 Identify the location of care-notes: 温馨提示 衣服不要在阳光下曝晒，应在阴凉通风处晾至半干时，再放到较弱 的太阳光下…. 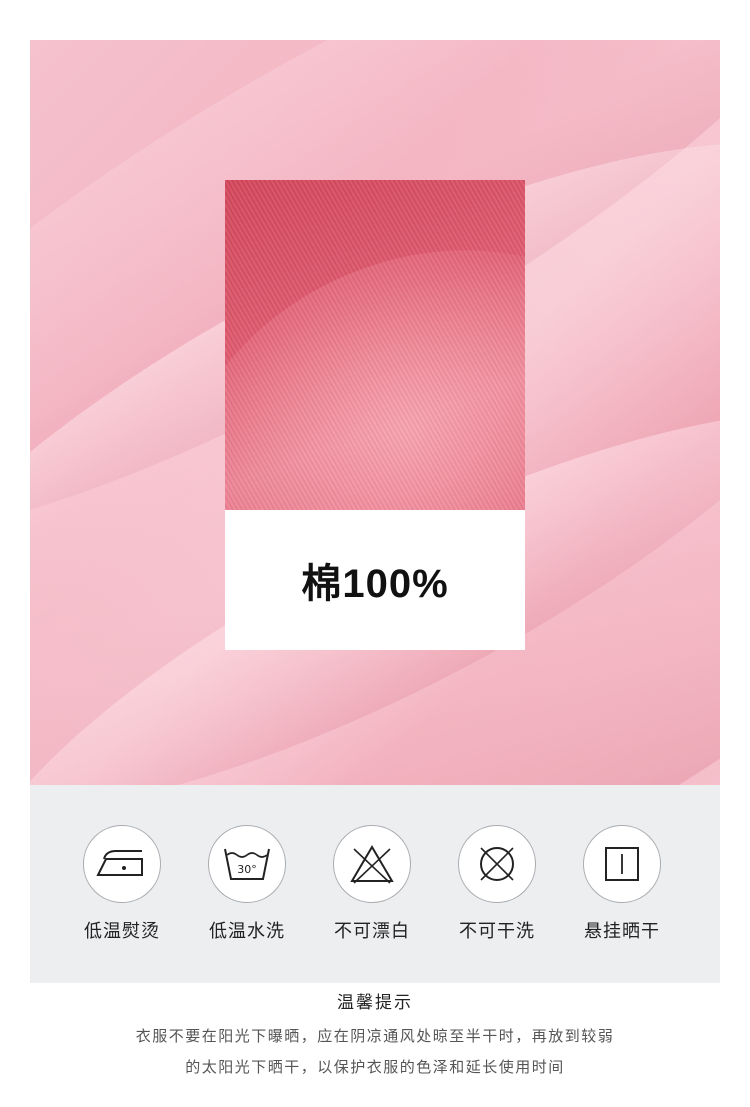
(375, 1032).